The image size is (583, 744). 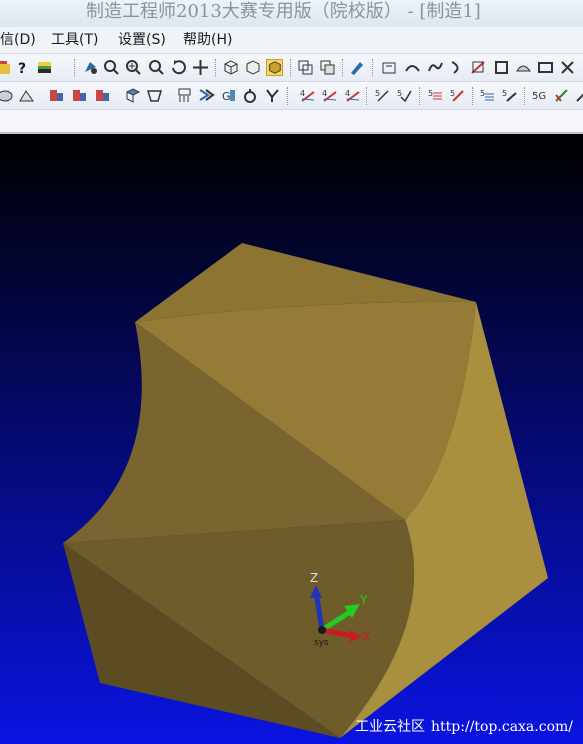 I want to click on properties-bar, so click(x=291, y=122).